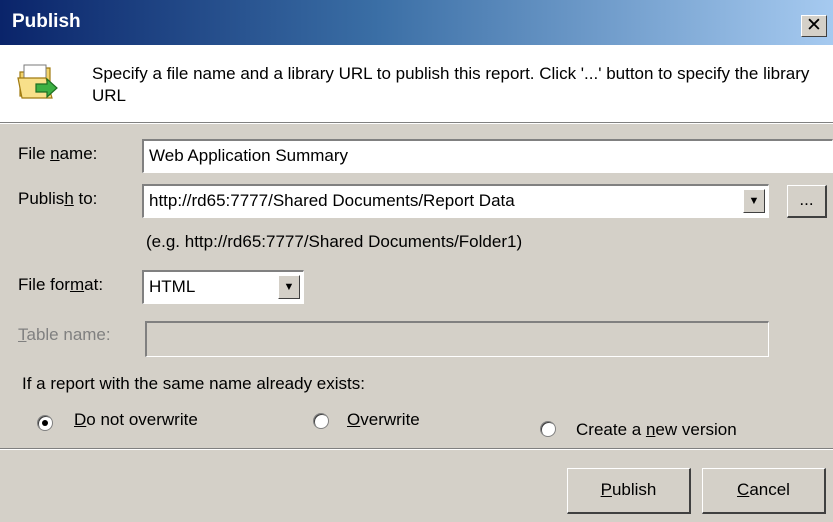  What do you see at coordinates (64, 334) in the screenshot?
I see `table-name-label: Table name:` at bounding box center [64, 334].